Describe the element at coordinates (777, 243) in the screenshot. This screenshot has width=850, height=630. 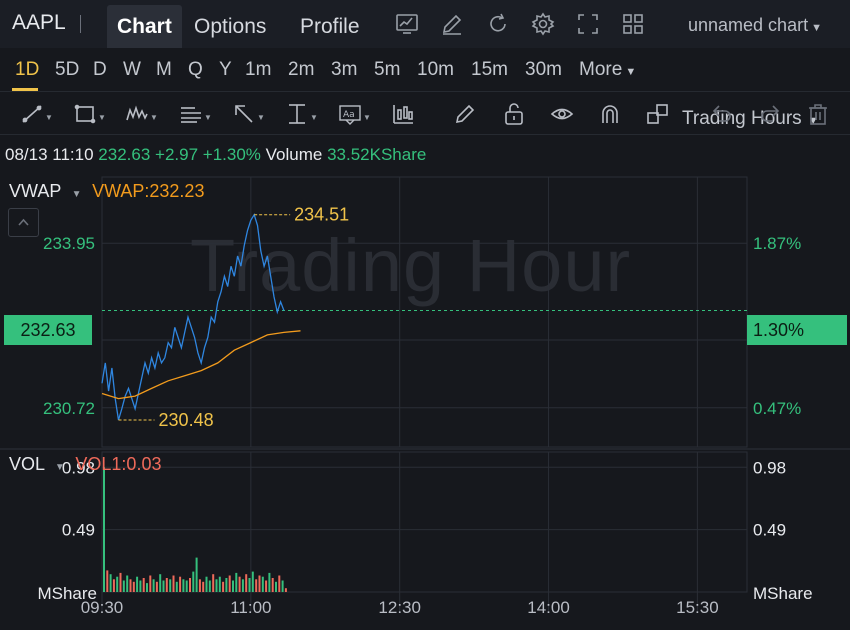
I see `y-tick-right: 1.87%` at that location.